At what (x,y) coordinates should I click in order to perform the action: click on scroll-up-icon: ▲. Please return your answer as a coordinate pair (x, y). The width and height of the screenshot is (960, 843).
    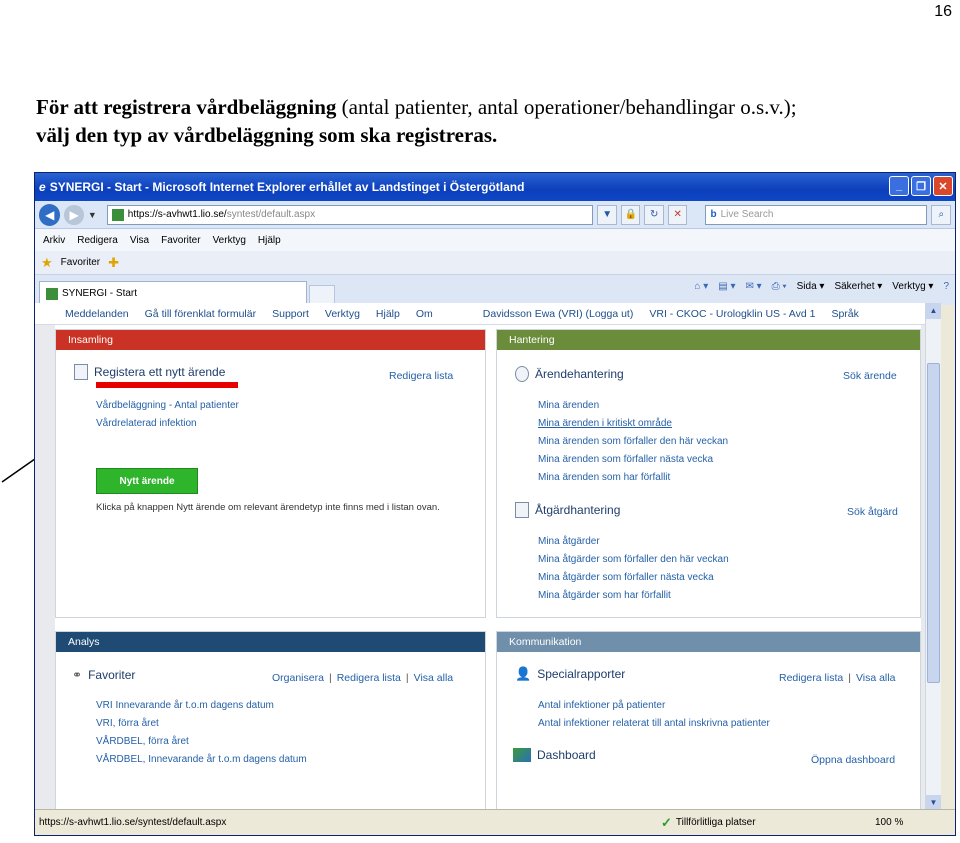
    Looking at the image, I should click on (933, 311).